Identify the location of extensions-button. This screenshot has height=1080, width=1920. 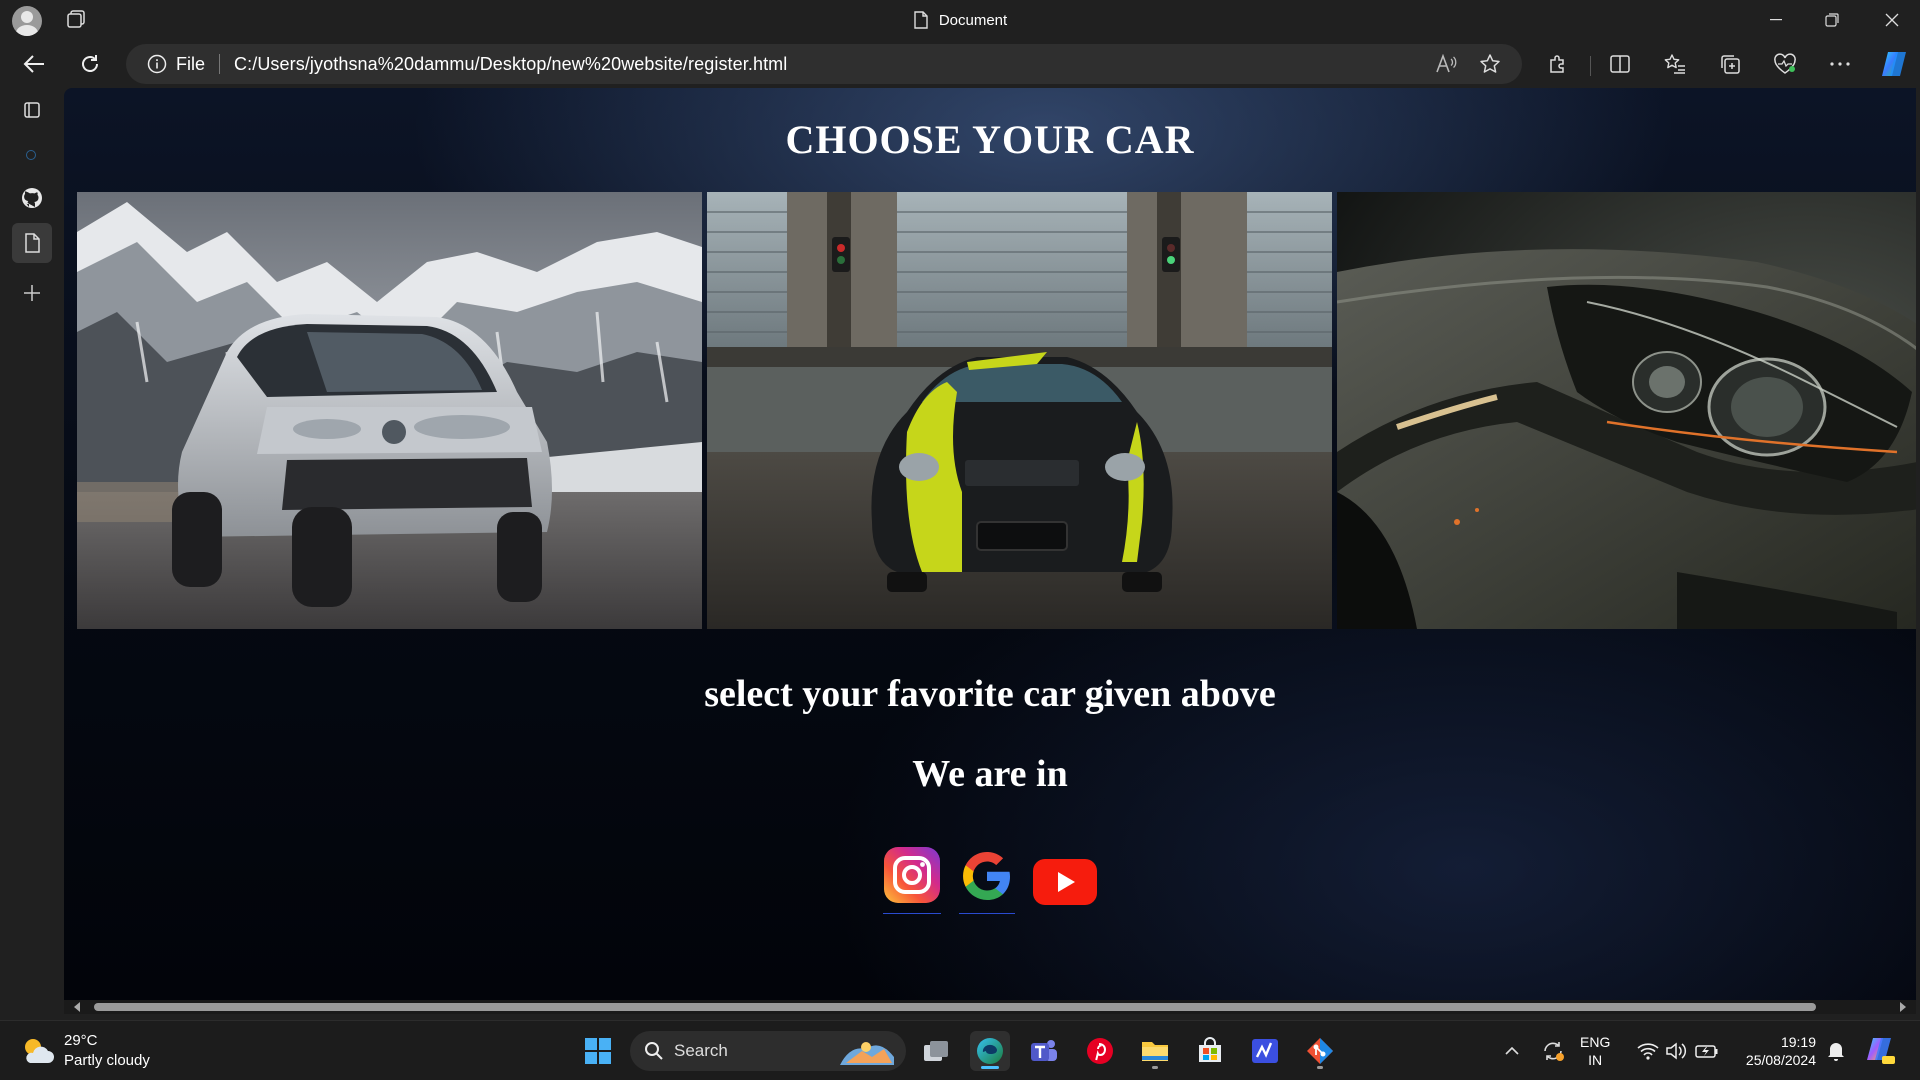
(1558, 64).